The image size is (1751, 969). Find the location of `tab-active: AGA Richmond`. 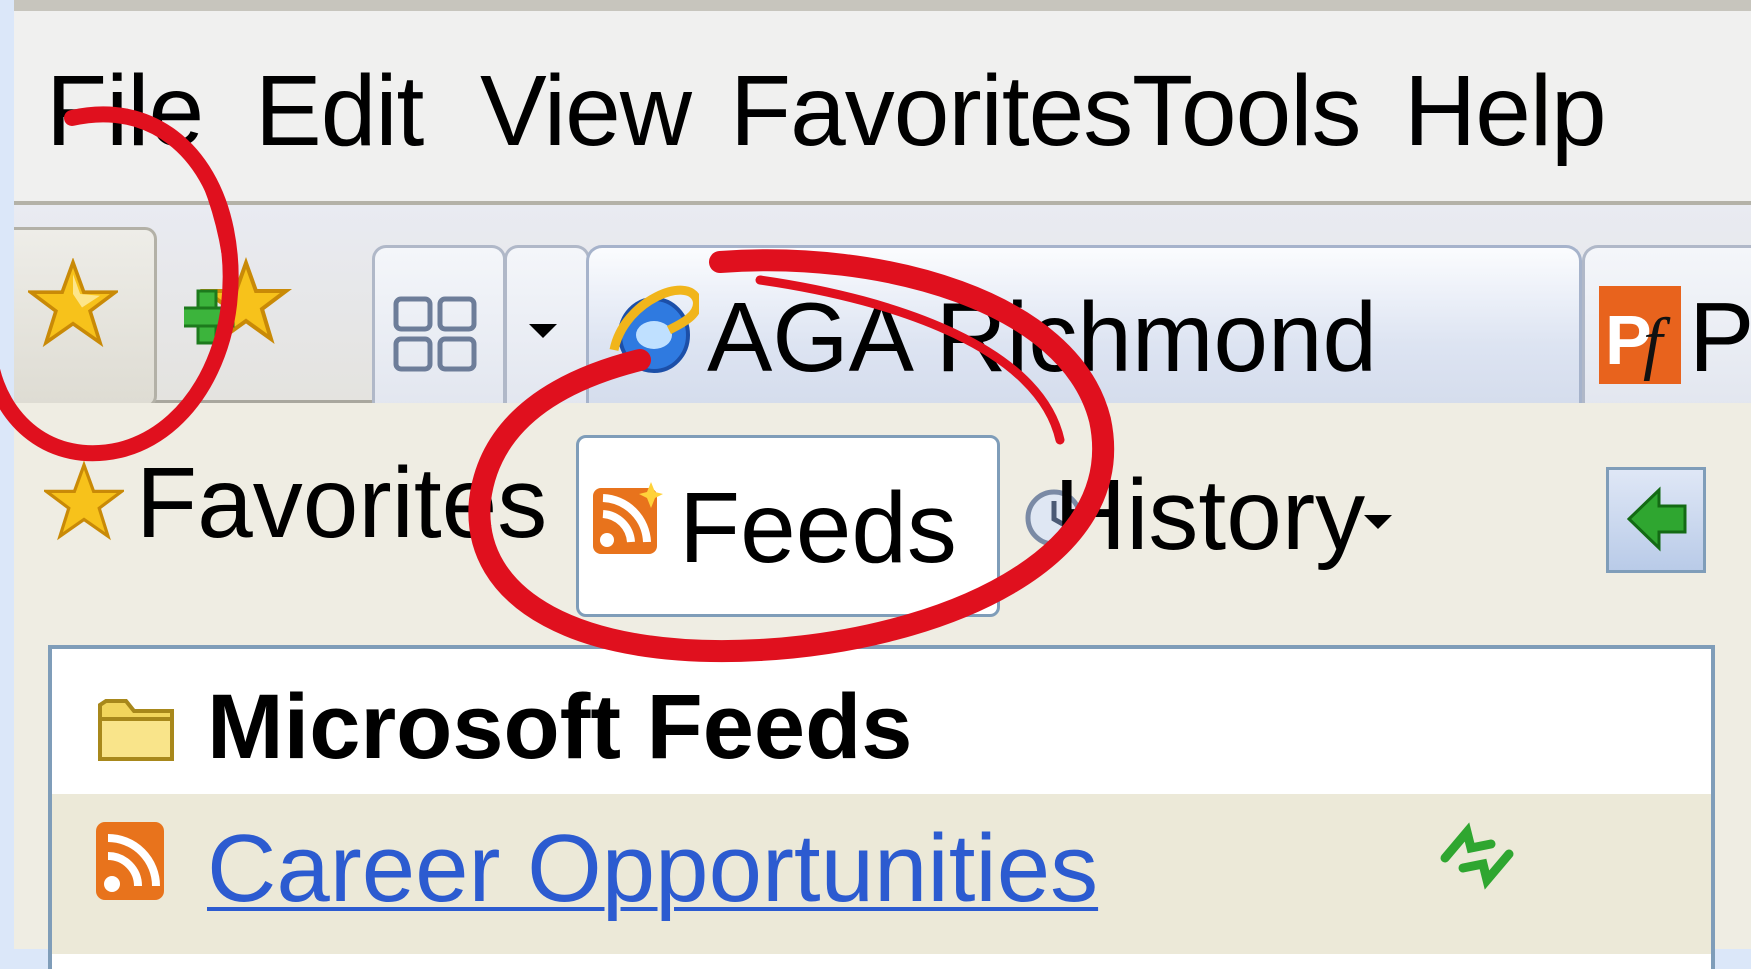

tab-active: AGA Richmond is located at coordinates (1084, 326).